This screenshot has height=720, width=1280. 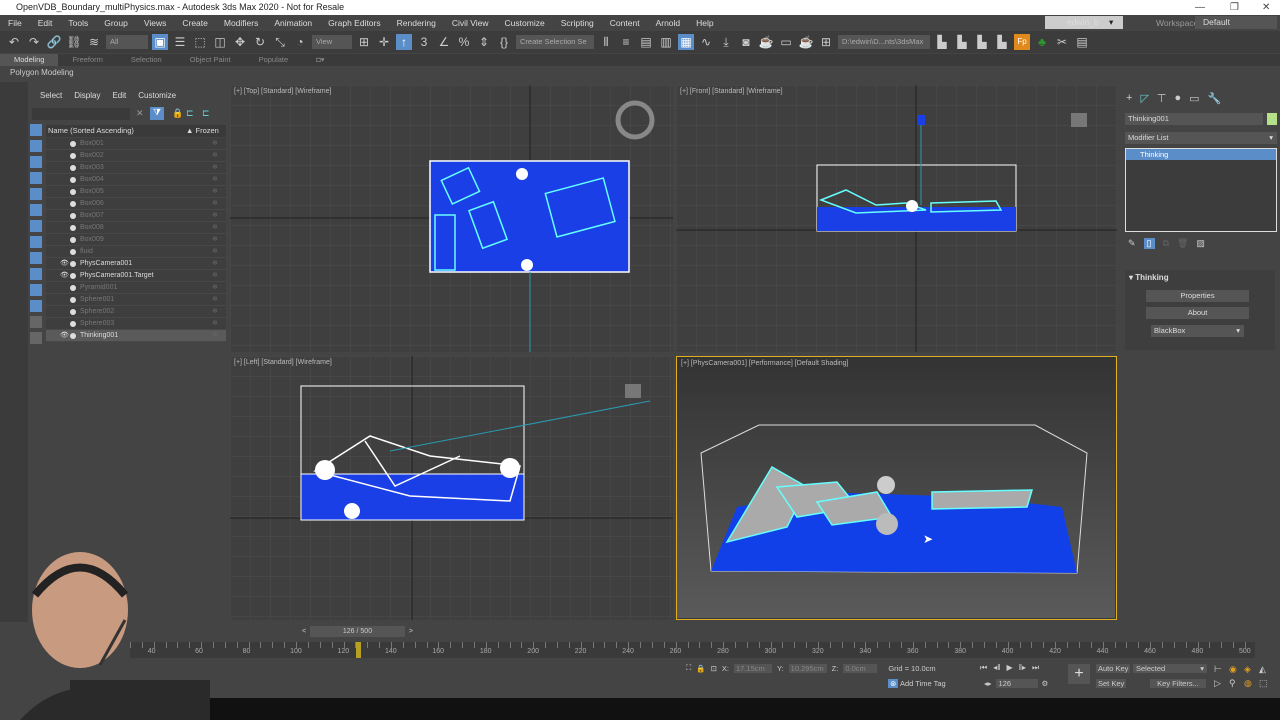 I want to click on absolute-mode-icon: ⊡, so click(x=714, y=668).